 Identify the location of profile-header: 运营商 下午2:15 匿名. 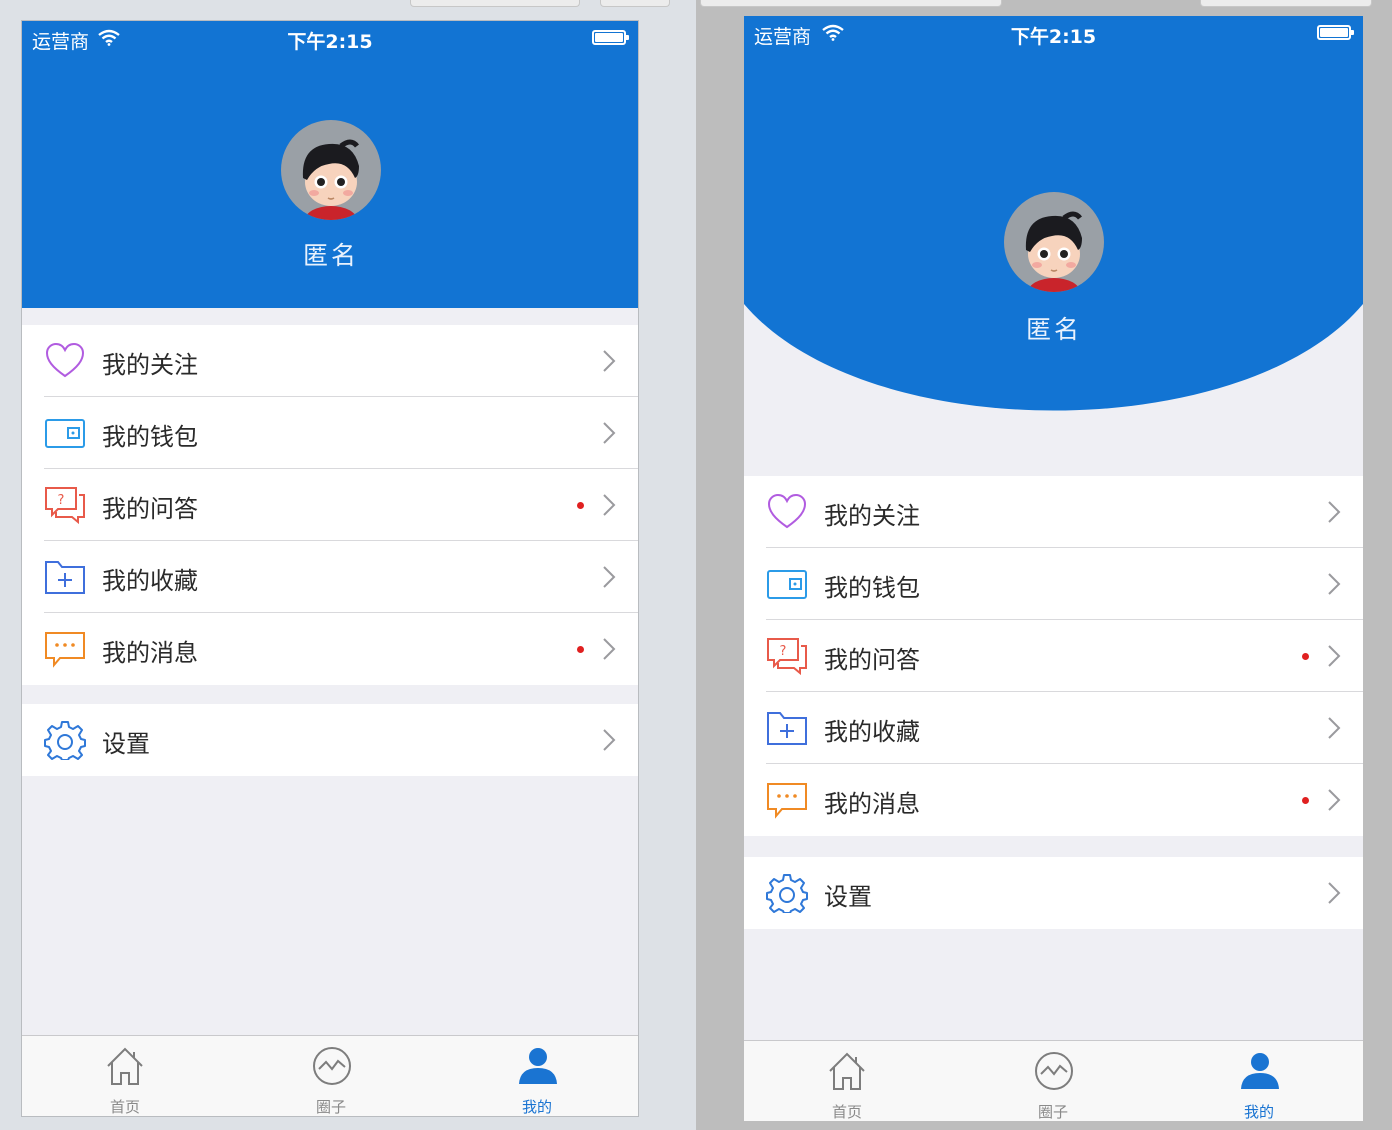
(330, 164).